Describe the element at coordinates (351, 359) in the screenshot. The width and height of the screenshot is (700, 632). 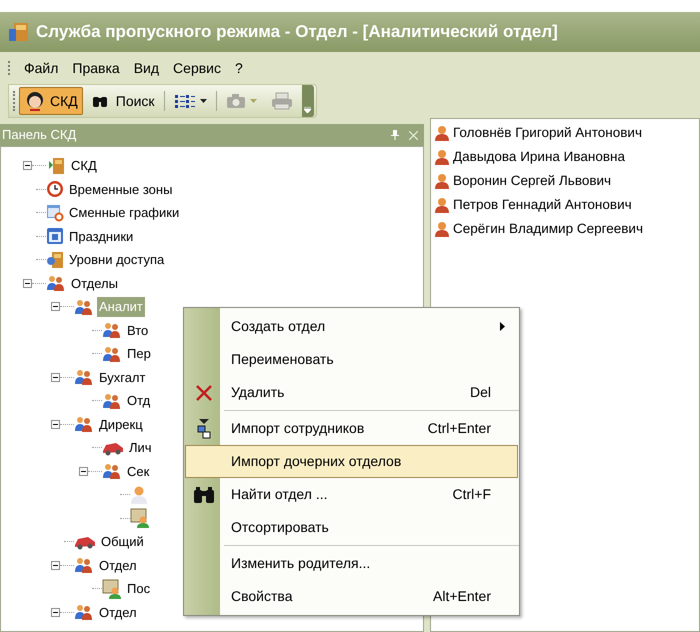
I see `menu-item: Переименовать` at that location.